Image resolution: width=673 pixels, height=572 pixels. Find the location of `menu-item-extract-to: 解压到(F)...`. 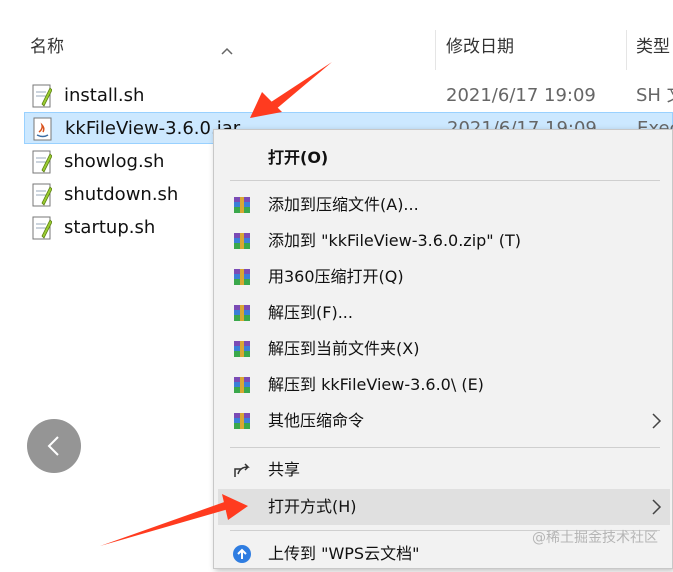

menu-item-extract-to: 解压到(F)... is located at coordinates (444, 313).